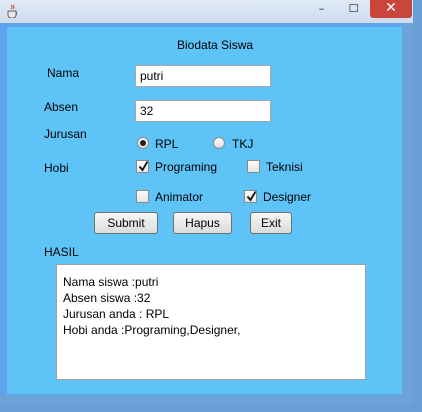 The width and height of the screenshot is (422, 412). I want to click on radio-tkj-label: TKJ, so click(242, 144).